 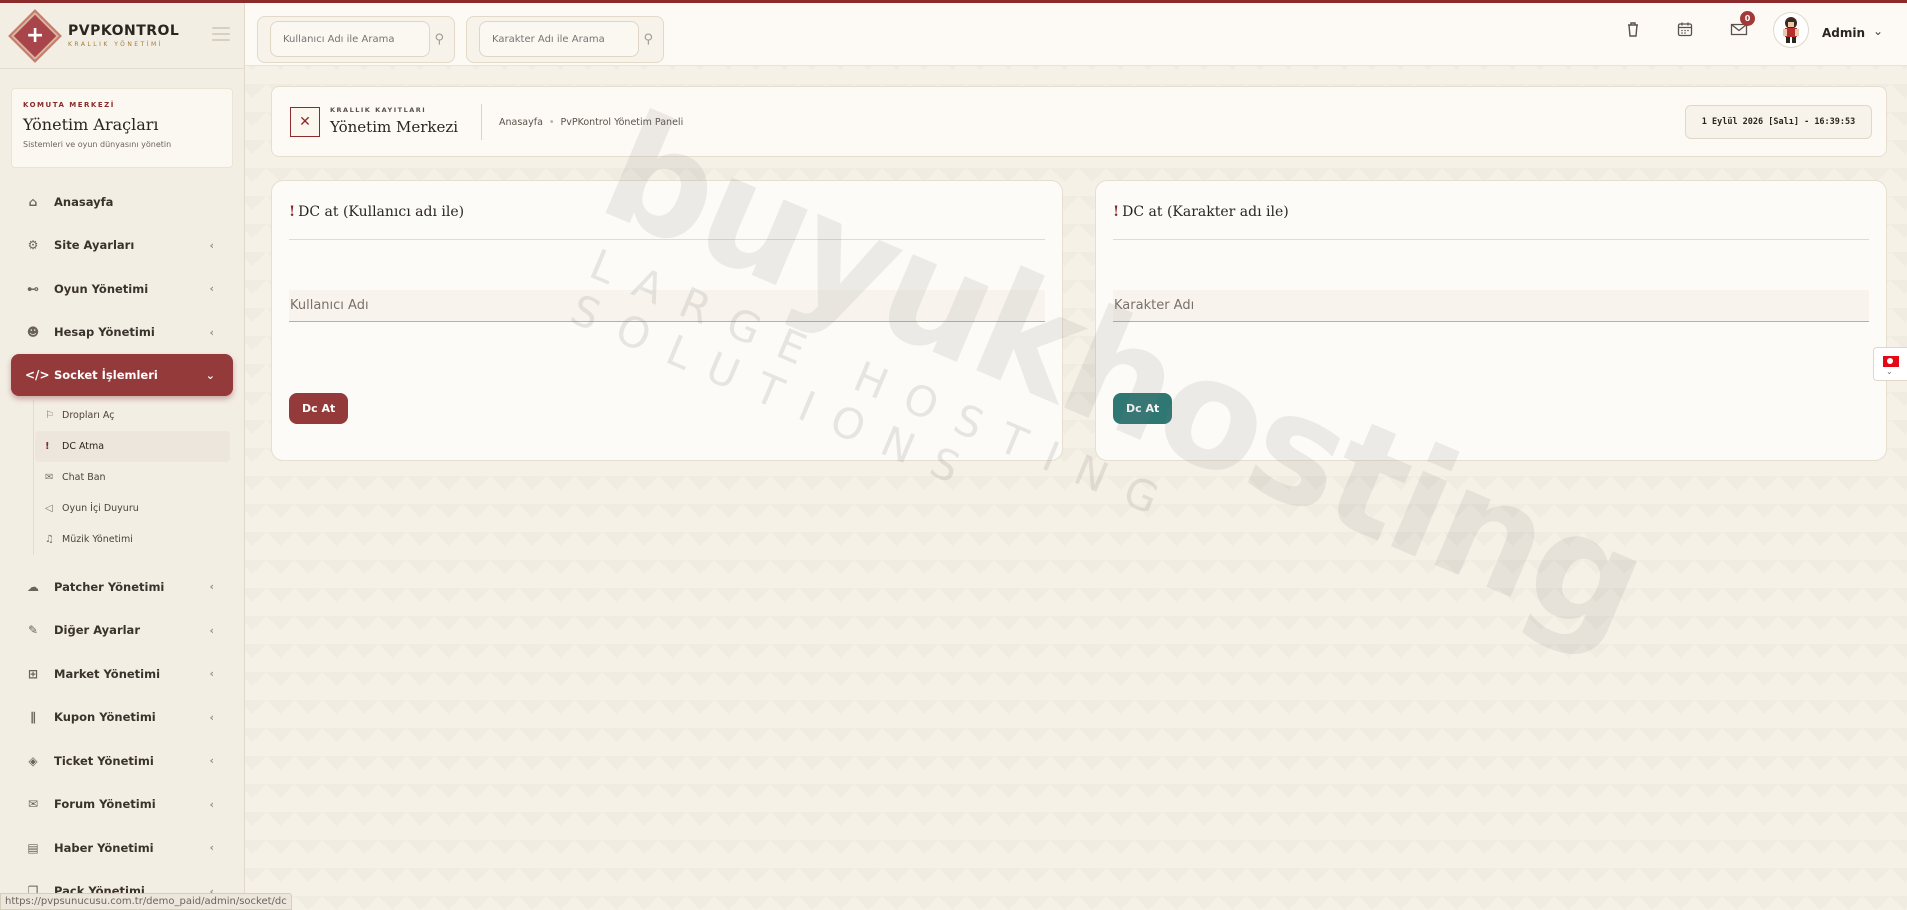 What do you see at coordinates (33, 245) in the screenshot?
I see `gear-icon: ⚙` at bounding box center [33, 245].